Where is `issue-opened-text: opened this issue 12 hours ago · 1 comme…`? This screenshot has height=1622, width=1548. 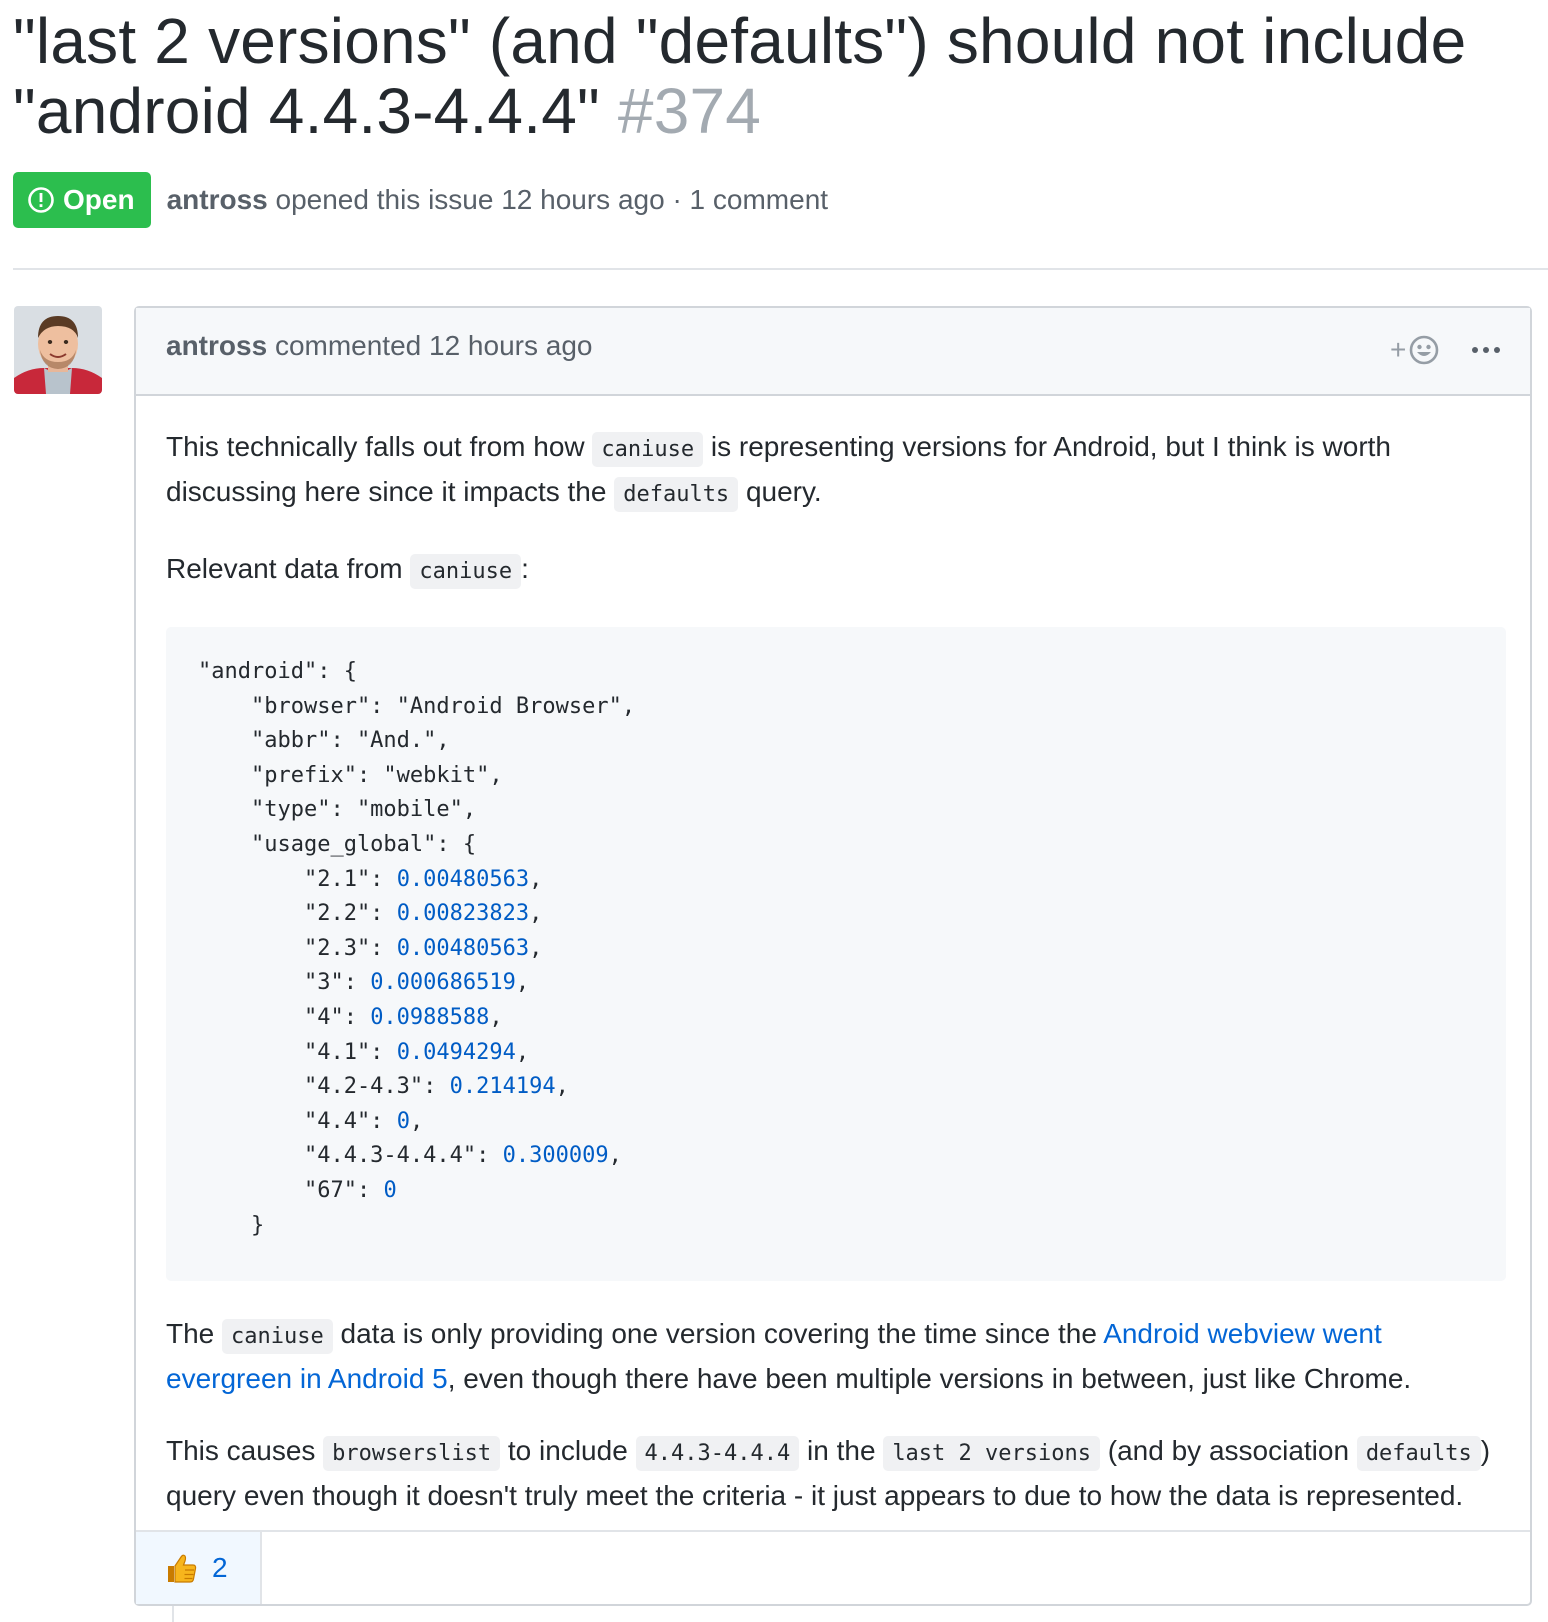
issue-opened-text: opened this issue 12 hours ago · 1 comme… is located at coordinates (552, 199).